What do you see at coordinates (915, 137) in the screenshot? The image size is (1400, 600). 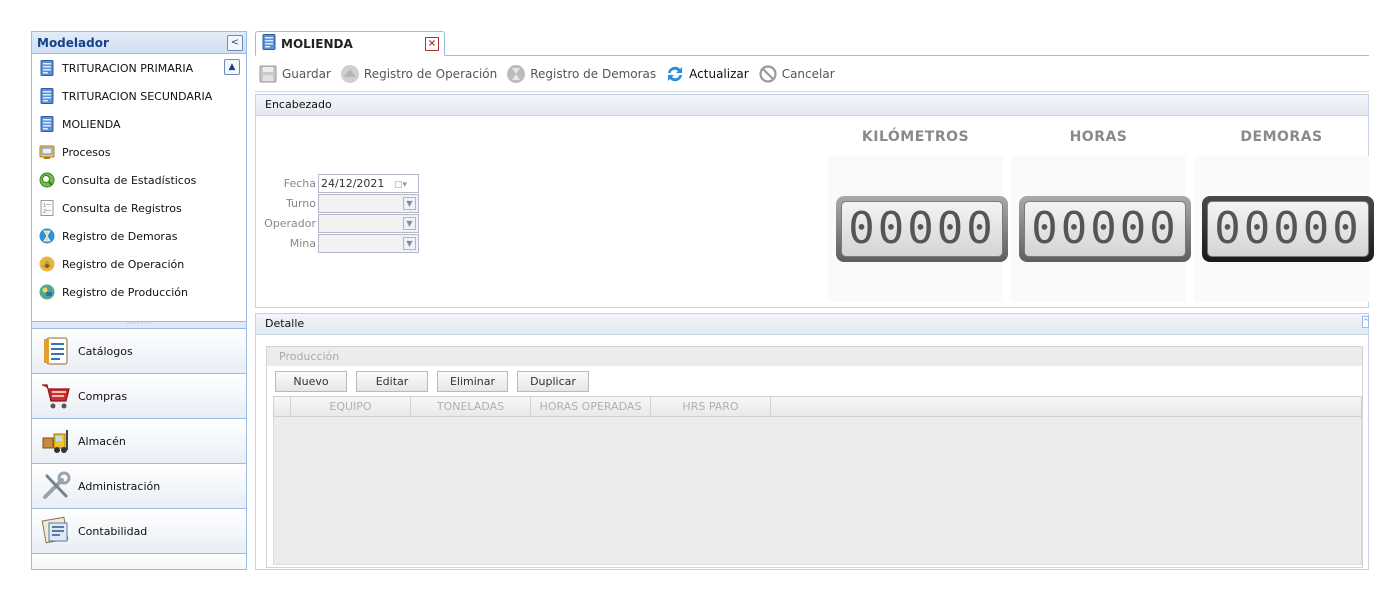 I see `counter-title: KILÓMETROS` at bounding box center [915, 137].